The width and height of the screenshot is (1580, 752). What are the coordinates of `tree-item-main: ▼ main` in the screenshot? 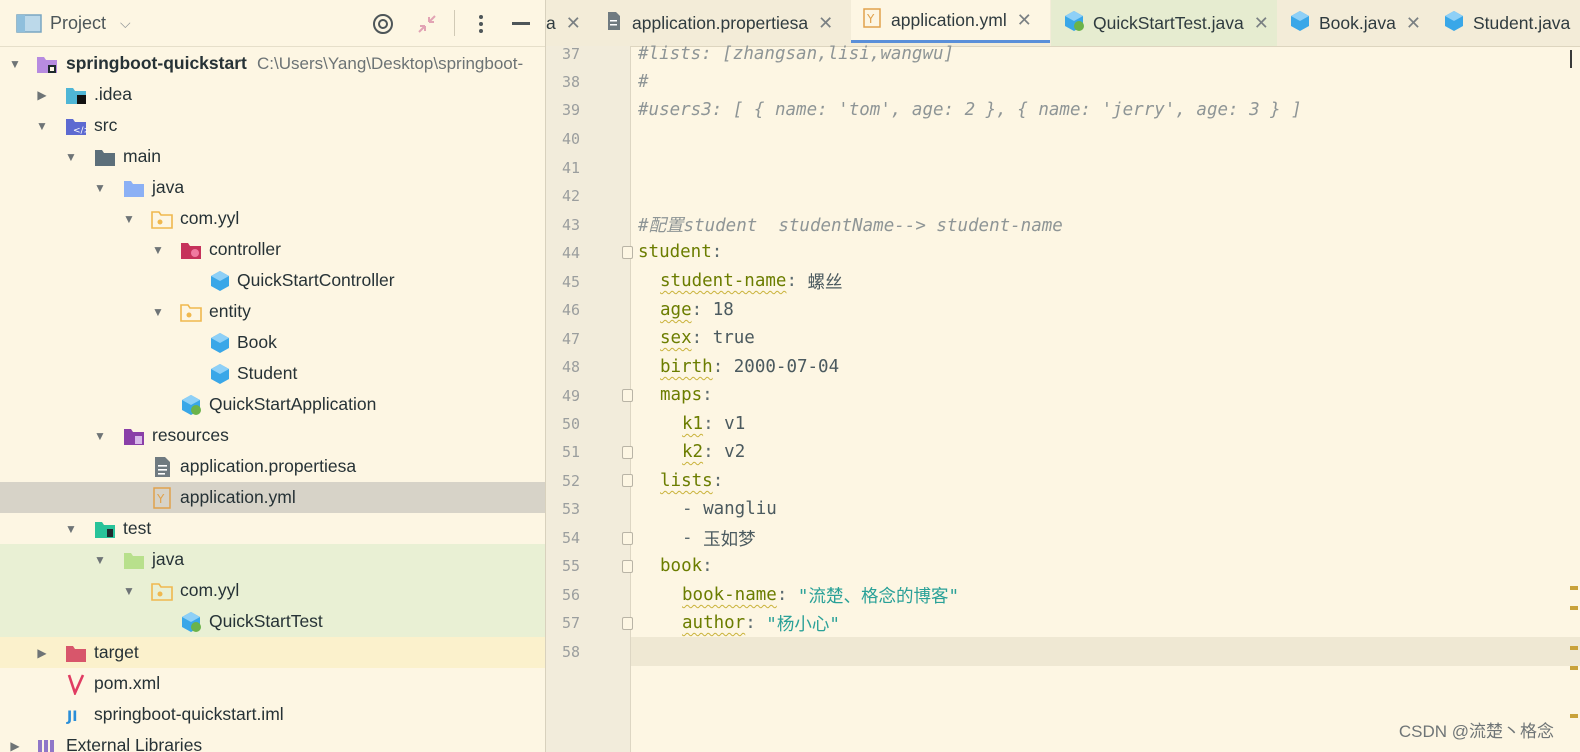 It's located at (272, 156).